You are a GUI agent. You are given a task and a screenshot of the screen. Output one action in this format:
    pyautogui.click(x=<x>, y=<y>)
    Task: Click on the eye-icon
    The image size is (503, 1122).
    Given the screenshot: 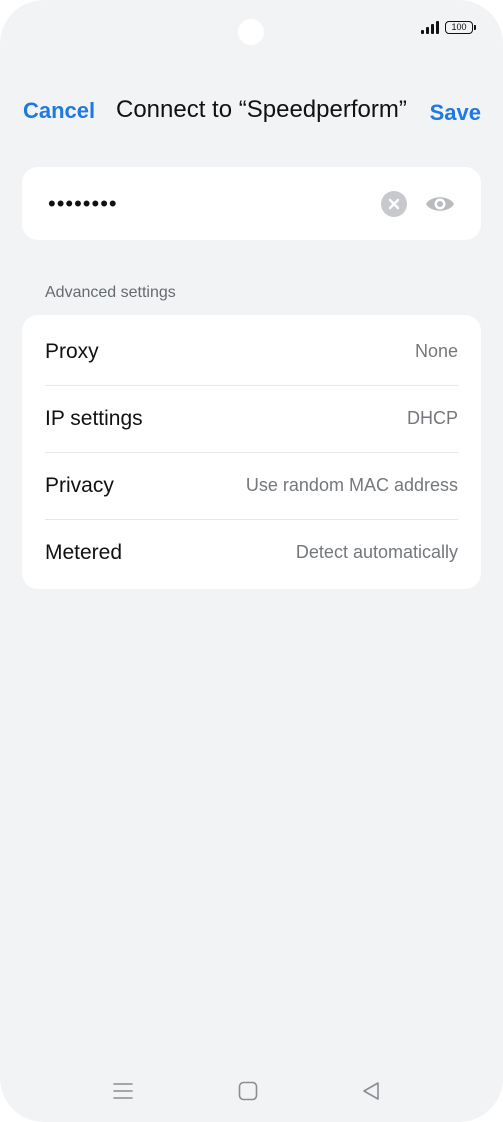 What is the action you would take?
    pyautogui.click(x=440, y=204)
    